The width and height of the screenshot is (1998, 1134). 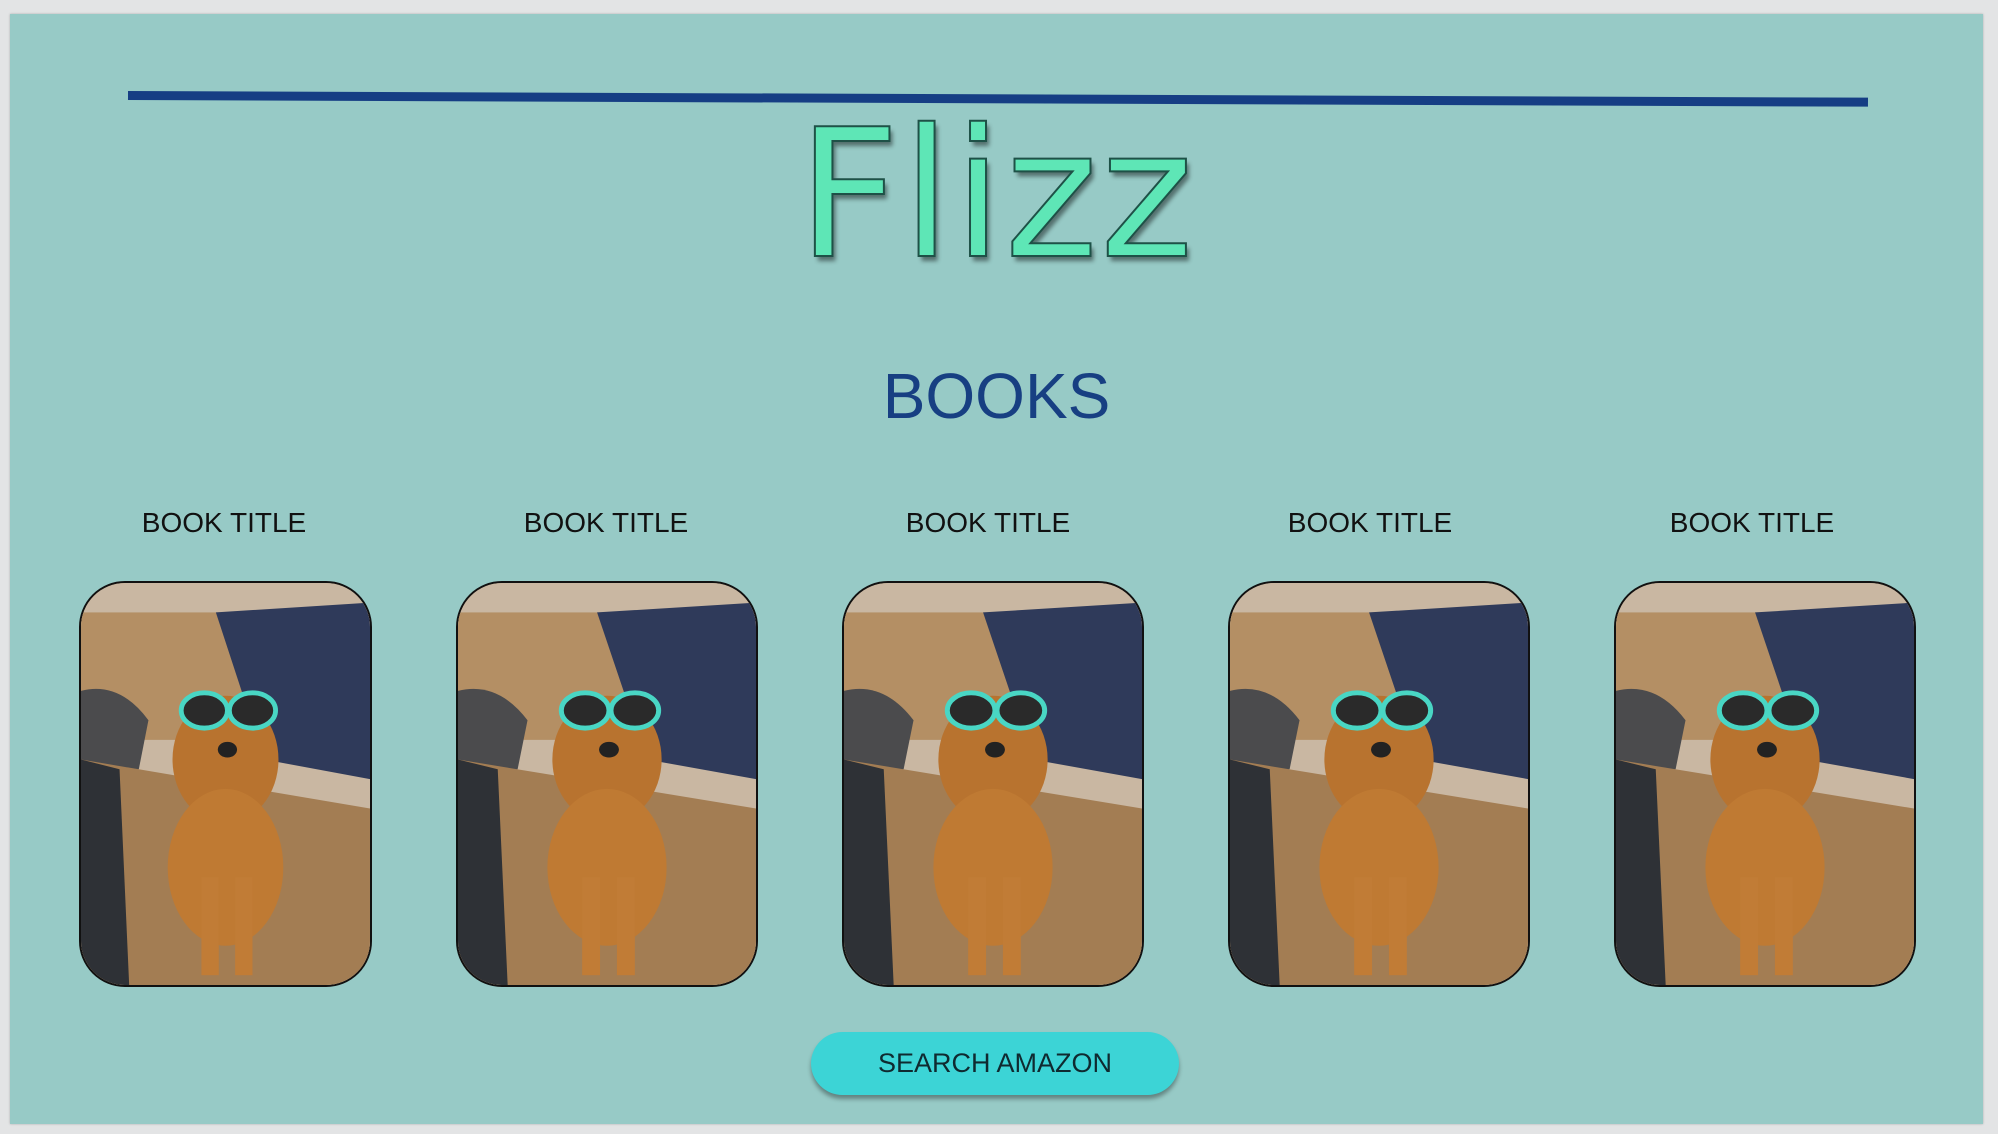 What do you see at coordinates (996, 194) in the screenshot?
I see `logo: Flizz` at bounding box center [996, 194].